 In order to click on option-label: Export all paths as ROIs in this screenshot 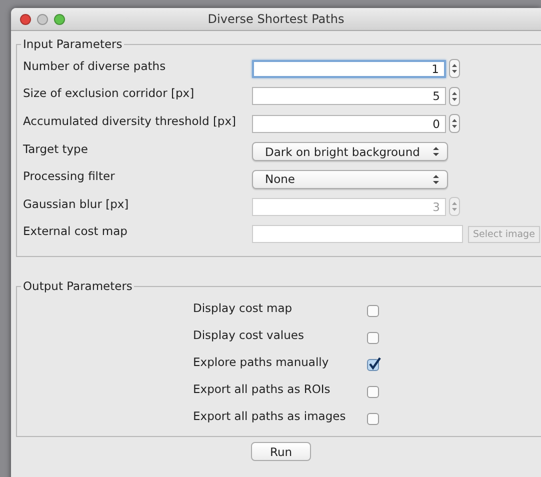, I will do `click(262, 390)`.